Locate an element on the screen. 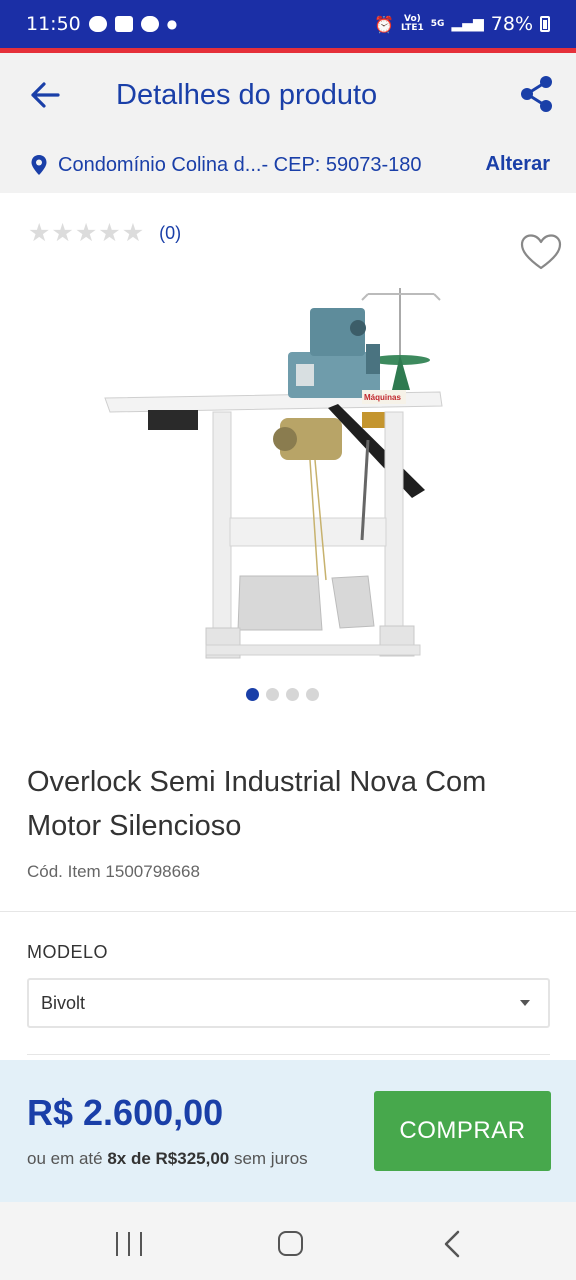 The width and height of the screenshot is (576, 1280). chevron-left-icon is located at coordinates (452, 1244).